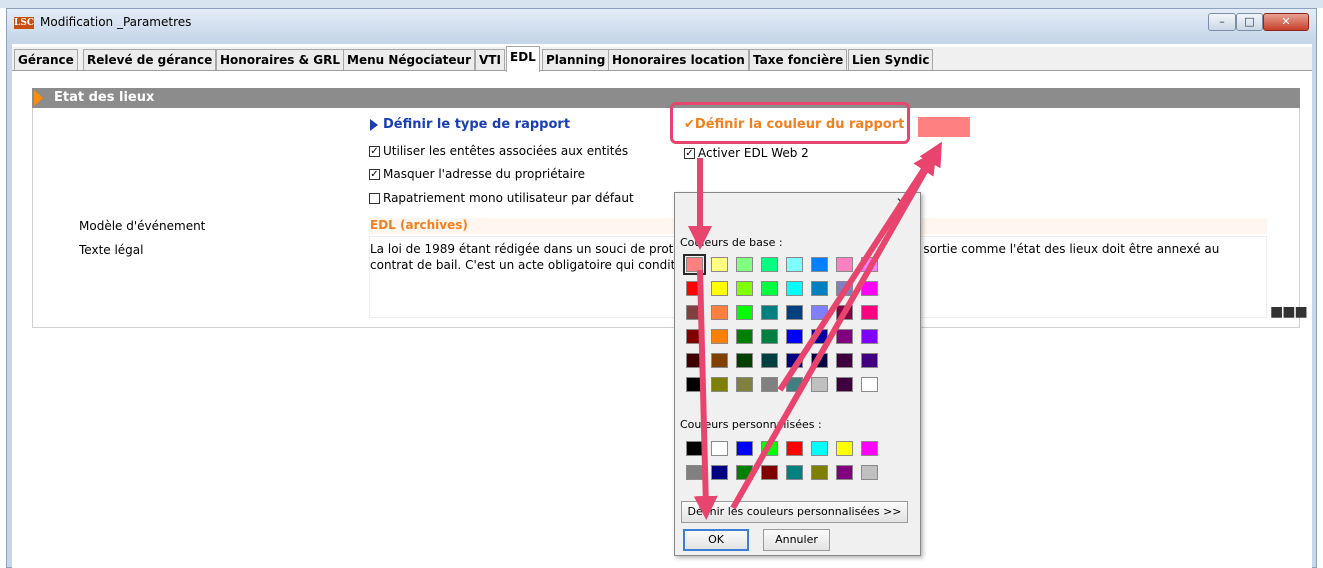 The image size is (1323, 568). What do you see at coordinates (476, 124) in the screenshot?
I see `define-report-type-link: Définir le type de rapport` at bounding box center [476, 124].